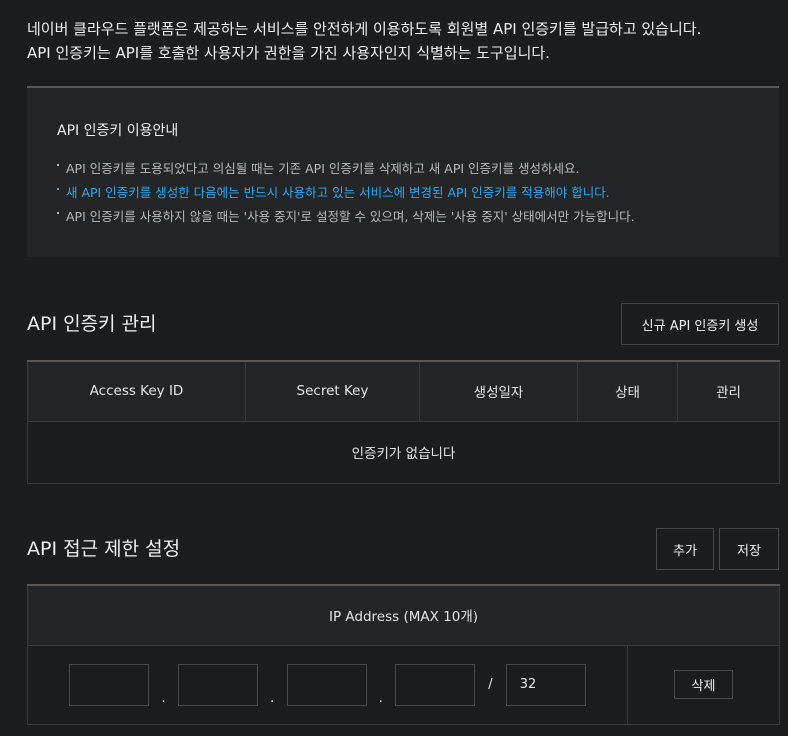 Image resolution: width=788 pixels, height=736 pixels. Describe the element at coordinates (104, 549) in the screenshot. I see `ip-section-title: API 접근 제한 설정` at that location.